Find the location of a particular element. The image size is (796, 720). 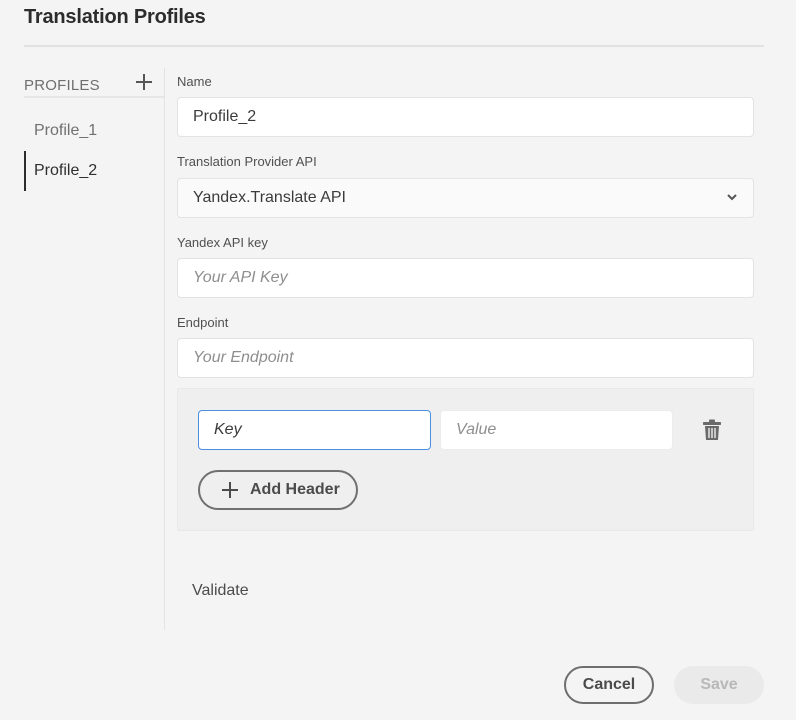

page-title: Translation Profiles is located at coordinates (115, 17).